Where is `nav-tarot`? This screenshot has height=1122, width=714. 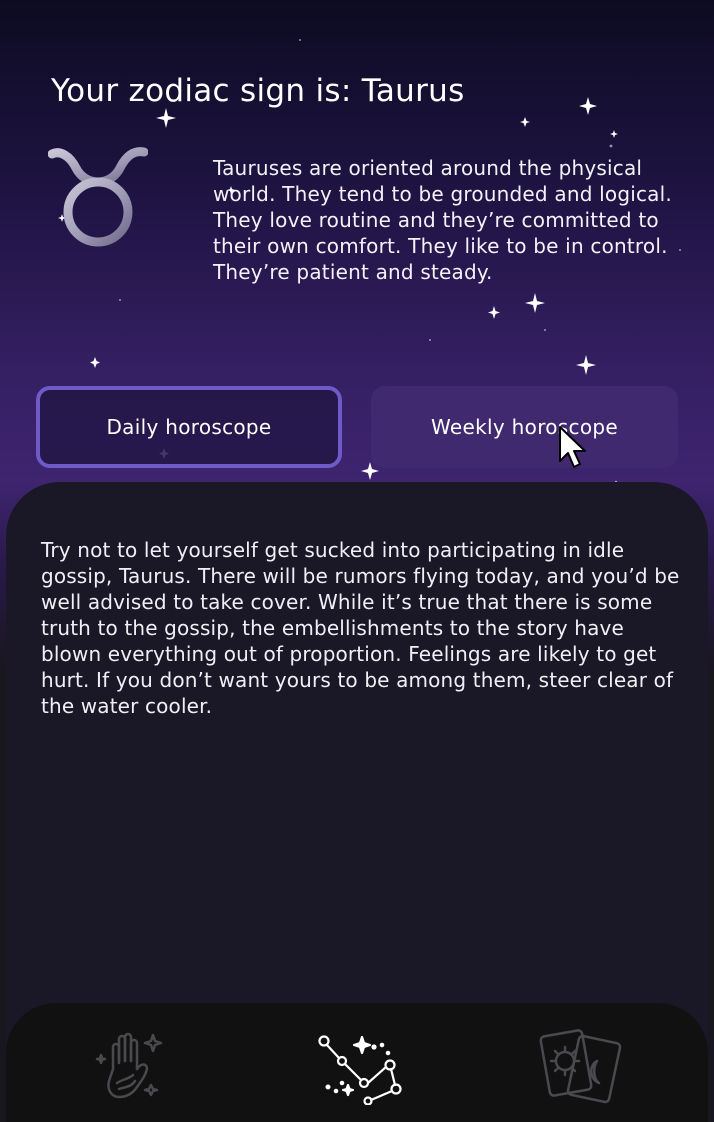
nav-tarot is located at coordinates (580, 1065).